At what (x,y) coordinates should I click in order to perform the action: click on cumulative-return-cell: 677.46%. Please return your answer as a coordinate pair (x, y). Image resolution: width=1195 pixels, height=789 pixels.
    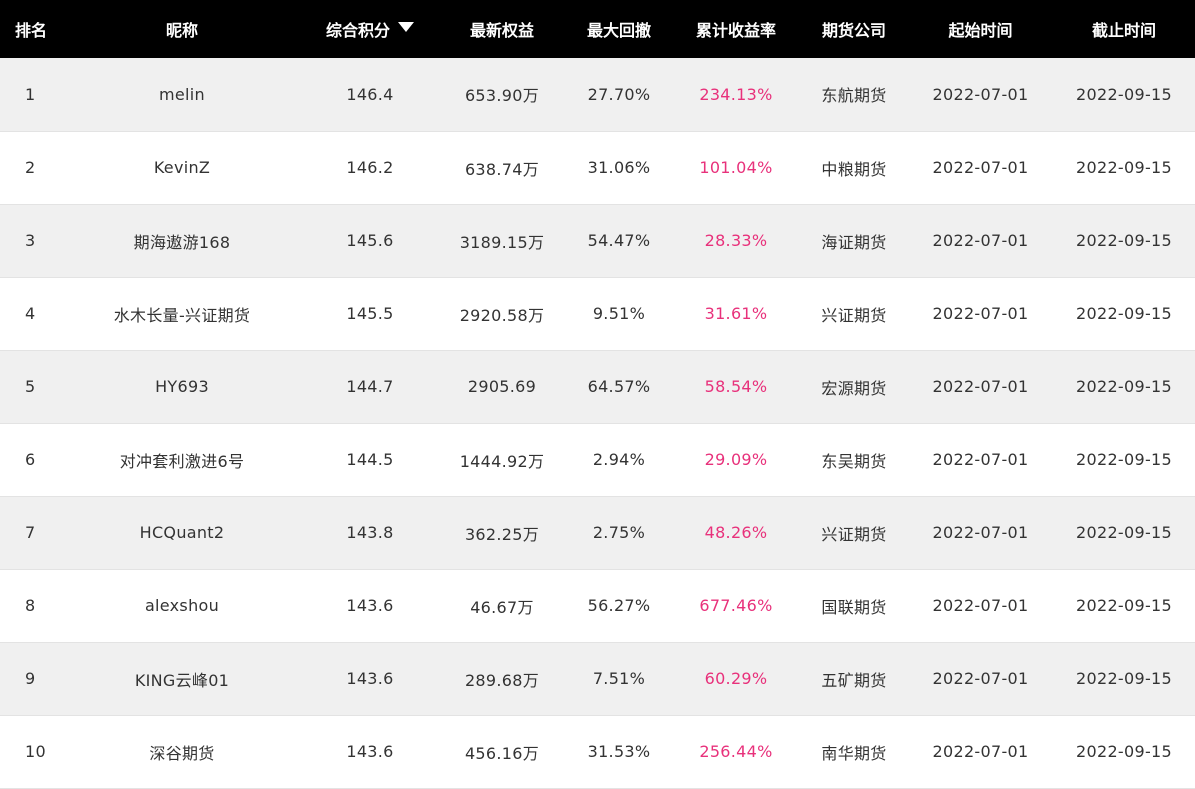
    Looking at the image, I should click on (736, 605).